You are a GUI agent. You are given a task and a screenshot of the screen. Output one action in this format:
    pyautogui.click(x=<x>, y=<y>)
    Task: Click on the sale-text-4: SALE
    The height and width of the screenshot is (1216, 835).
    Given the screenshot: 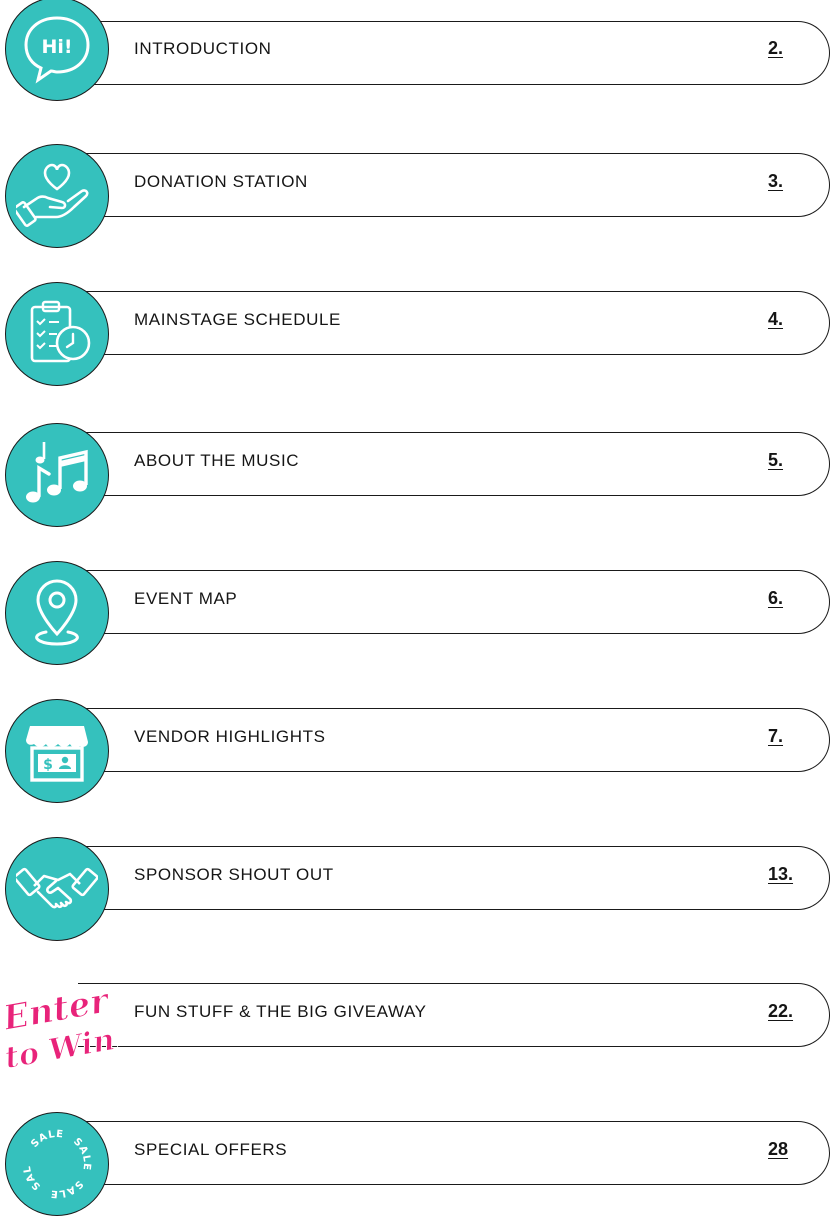 What is the action you would take?
    pyautogui.click(x=29, y=1157)
    